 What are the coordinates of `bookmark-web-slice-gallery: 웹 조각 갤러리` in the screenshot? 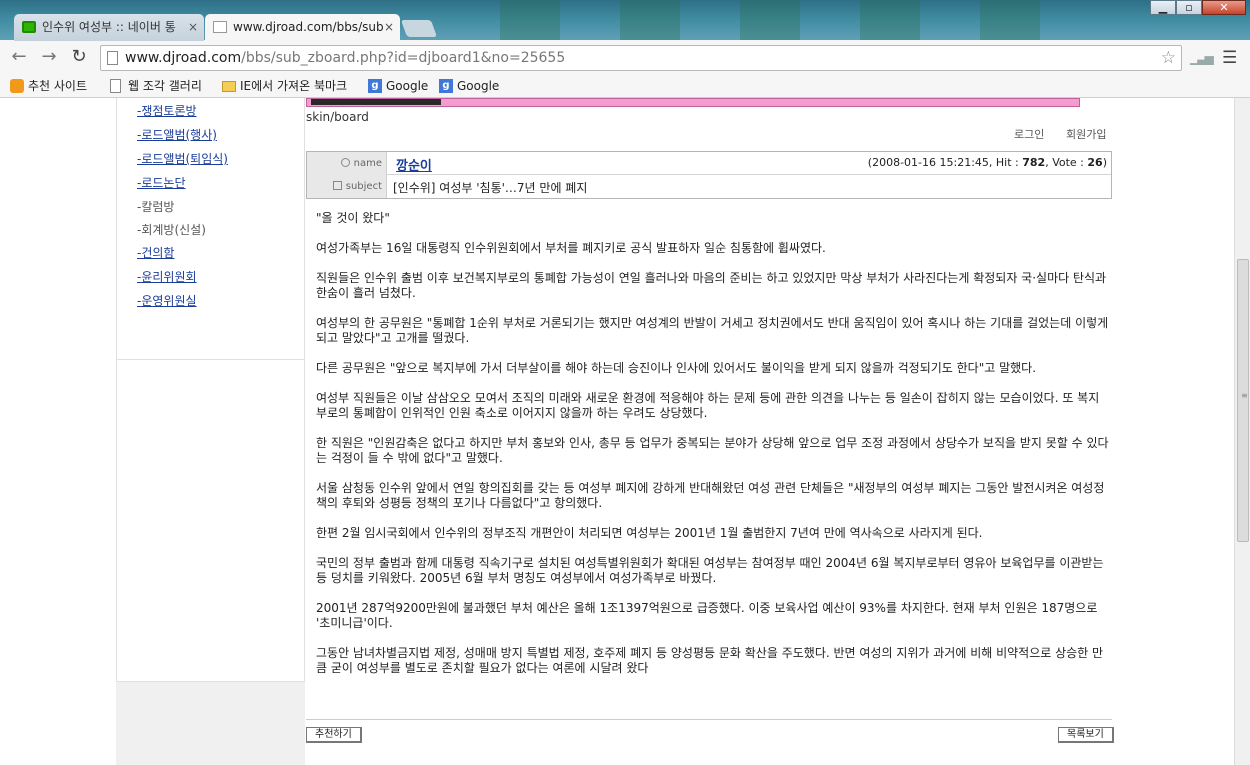 It's located at (155, 86).